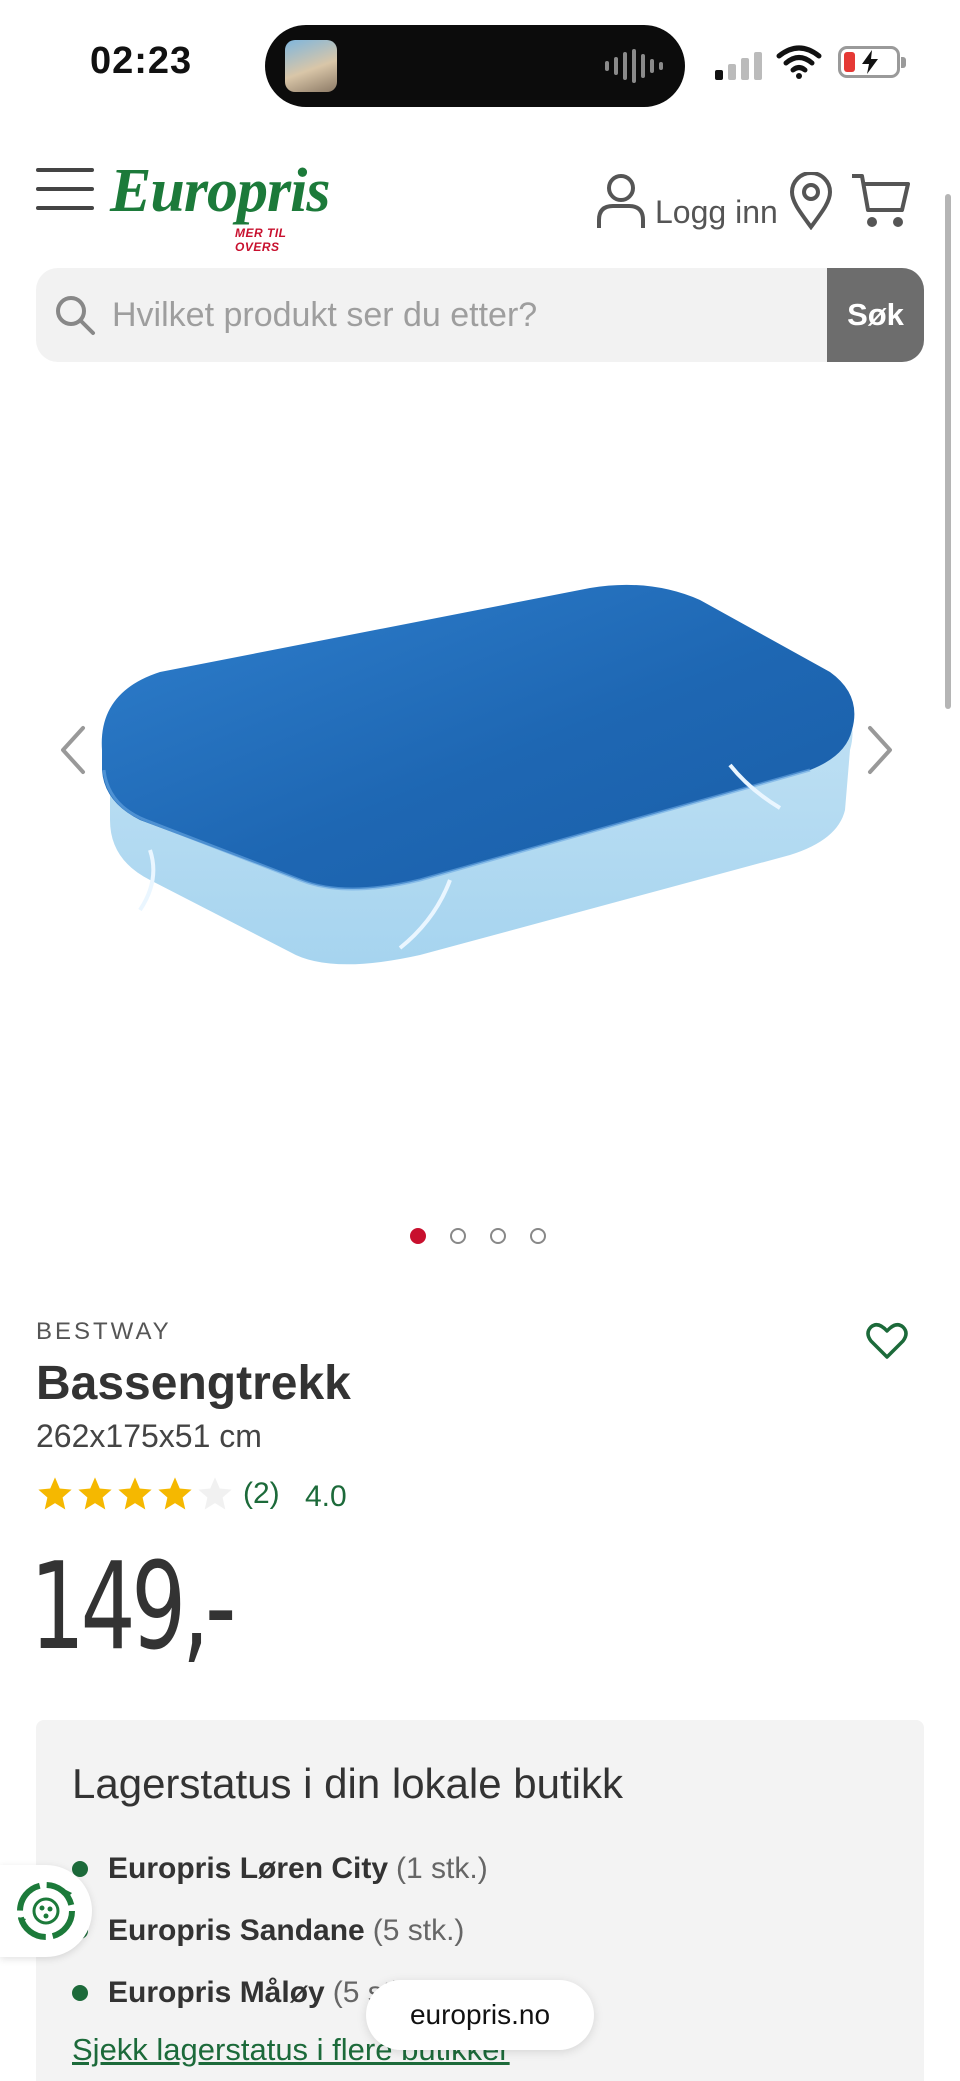 Image resolution: width=960 pixels, height=2081 pixels. I want to click on dynamic-island, so click(475, 66).